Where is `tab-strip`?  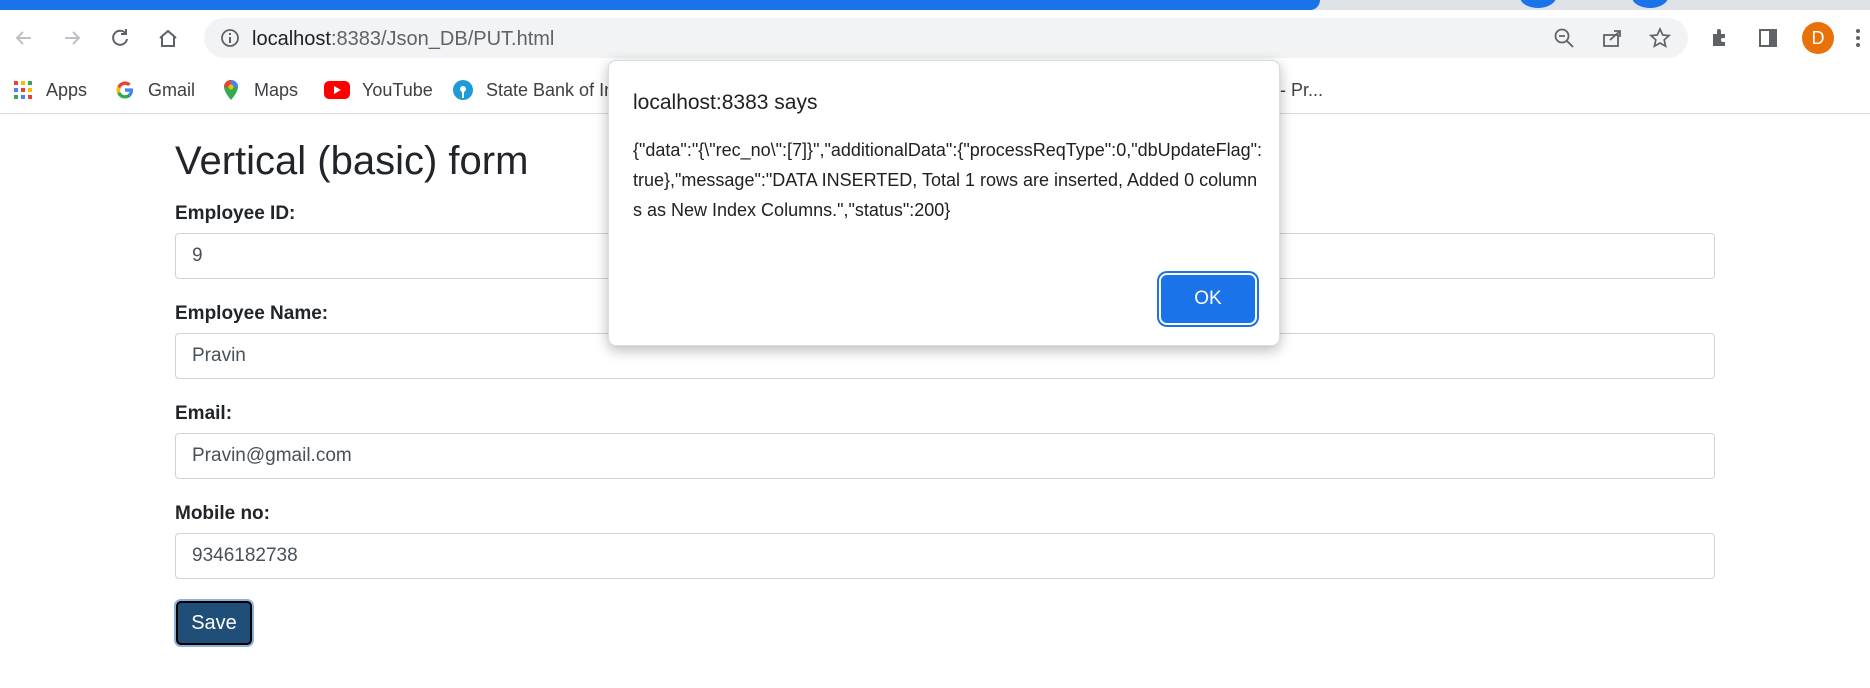
tab-strip is located at coordinates (935, 5).